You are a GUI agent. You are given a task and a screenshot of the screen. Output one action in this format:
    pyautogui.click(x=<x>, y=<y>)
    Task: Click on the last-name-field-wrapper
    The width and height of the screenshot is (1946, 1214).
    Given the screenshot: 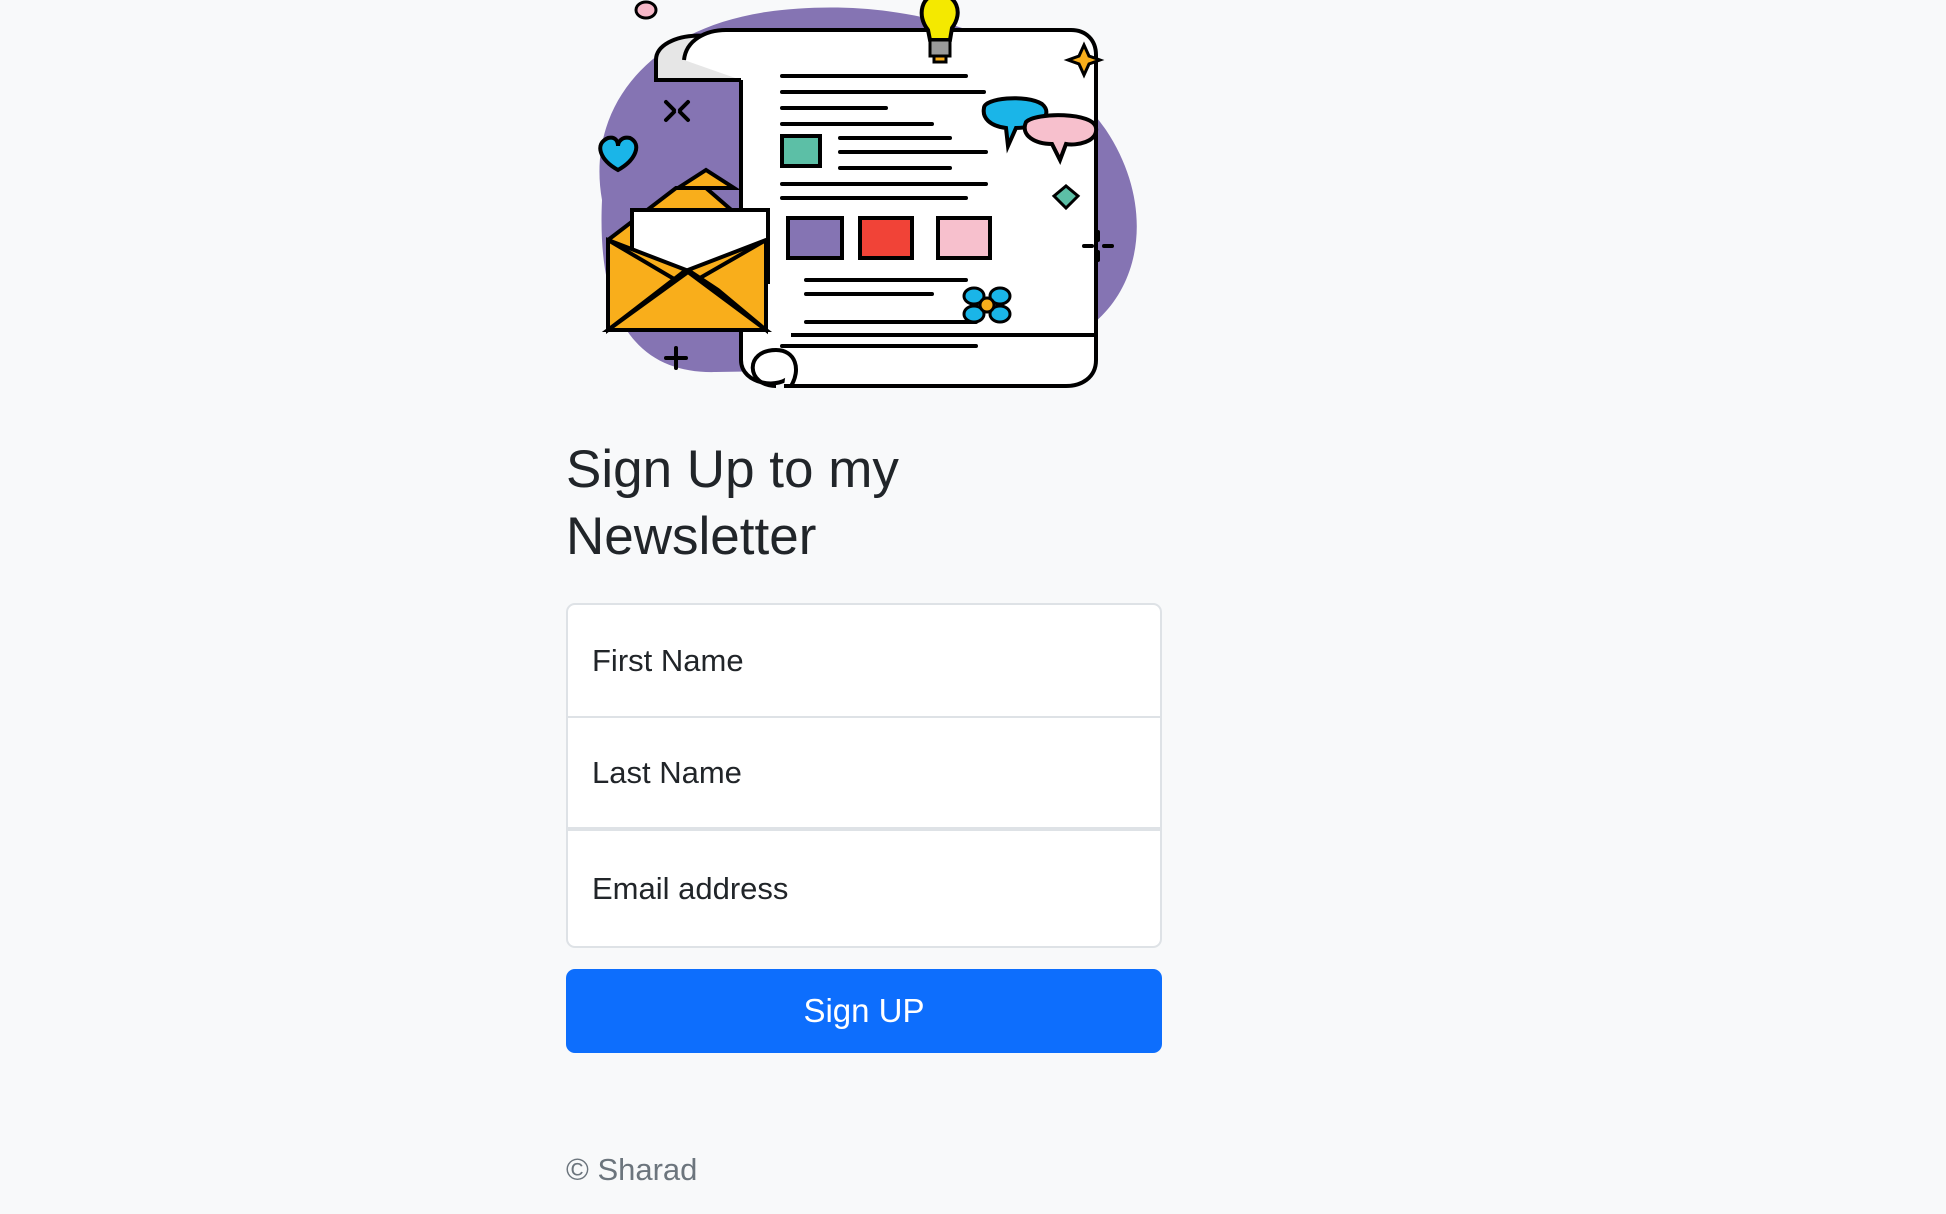 What is the action you would take?
    pyautogui.click(x=864, y=774)
    